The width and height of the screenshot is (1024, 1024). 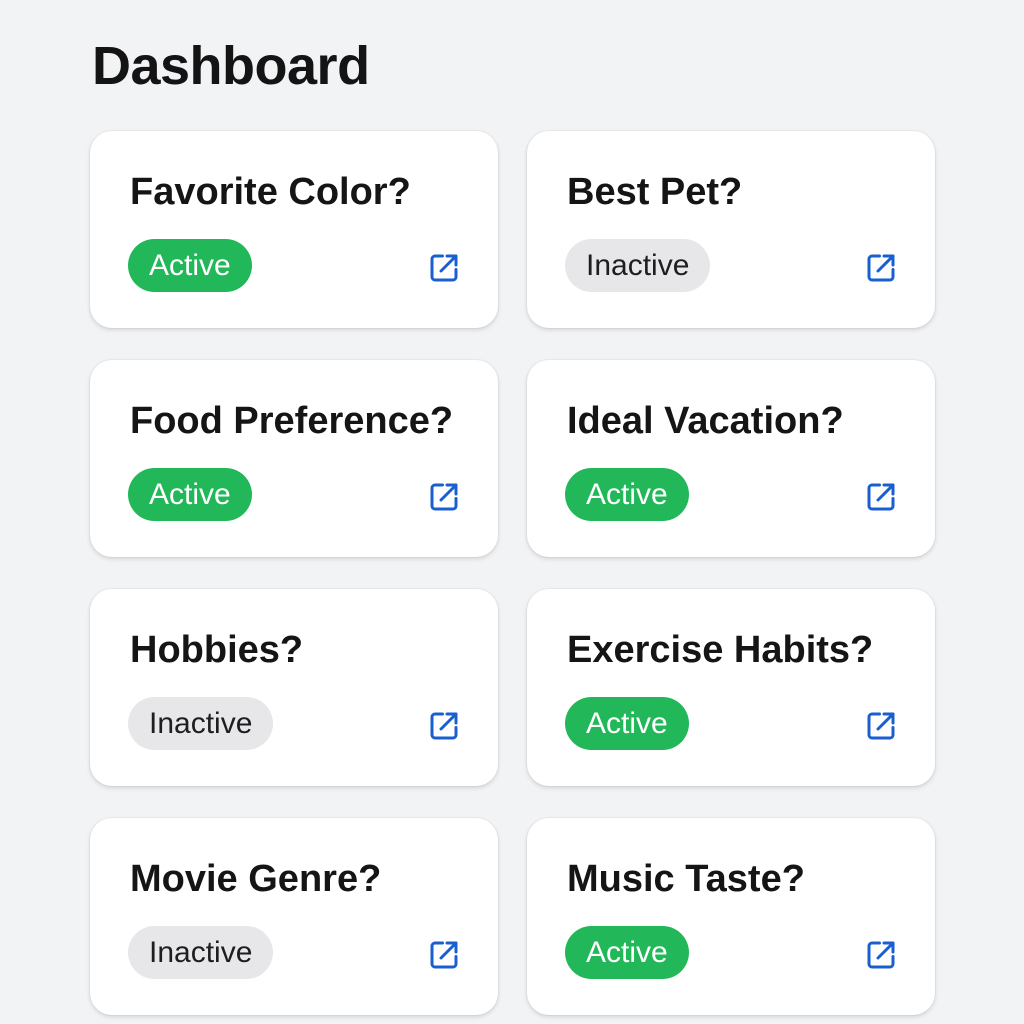 I want to click on card-title: Food Preference?, so click(x=292, y=421).